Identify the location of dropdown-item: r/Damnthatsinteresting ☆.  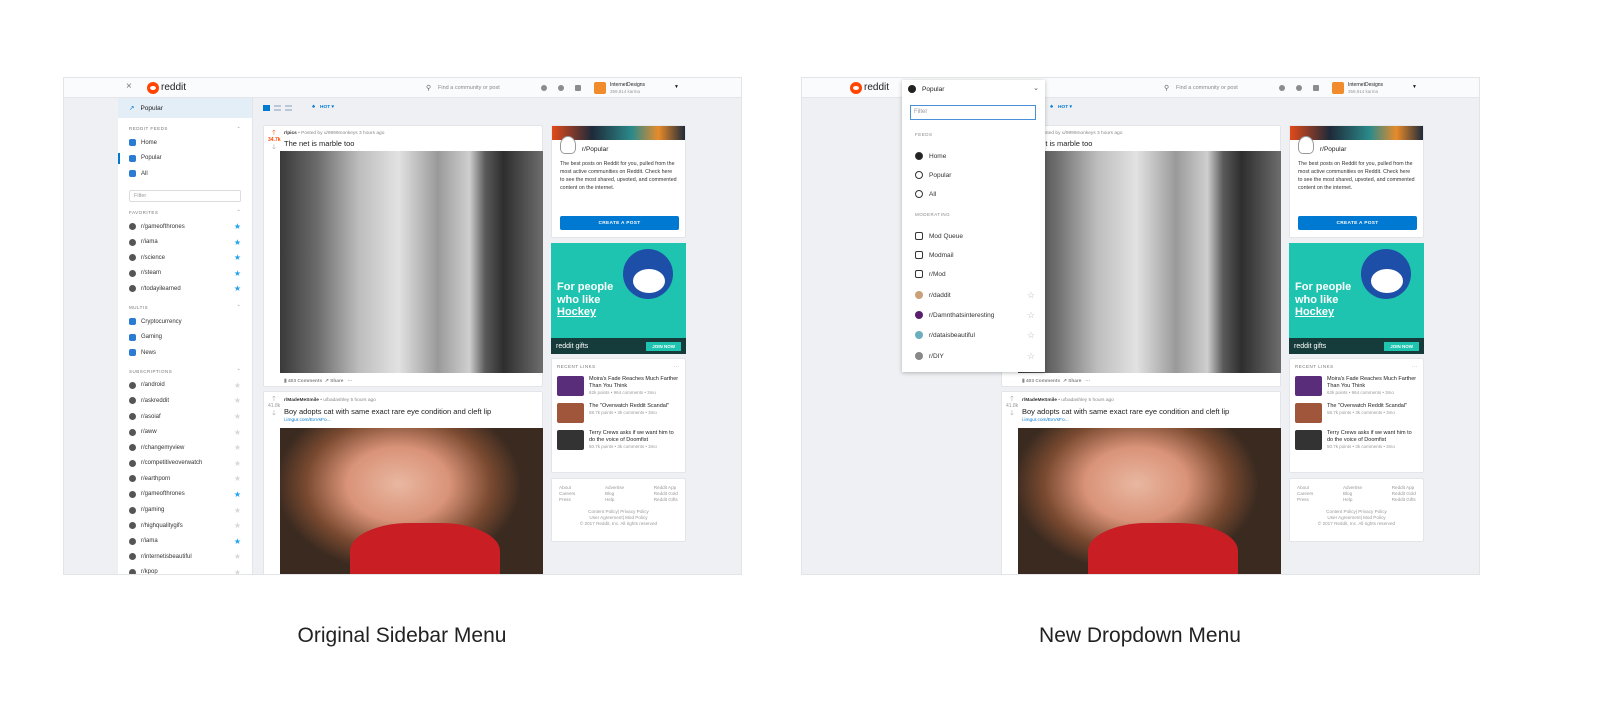
(975, 315).